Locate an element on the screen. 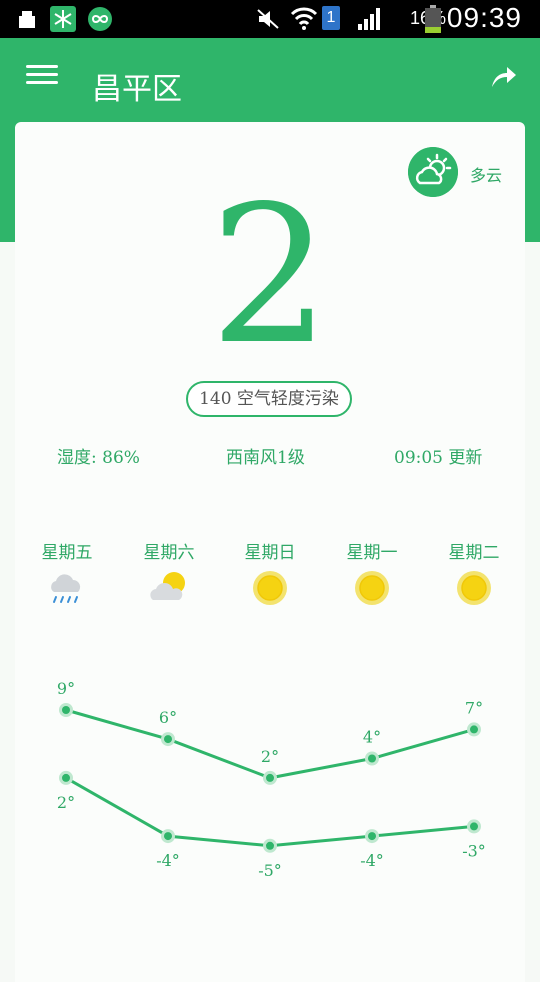 This screenshot has height=982, width=540. status-time: 09:39 is located at coordinates (484, 17).